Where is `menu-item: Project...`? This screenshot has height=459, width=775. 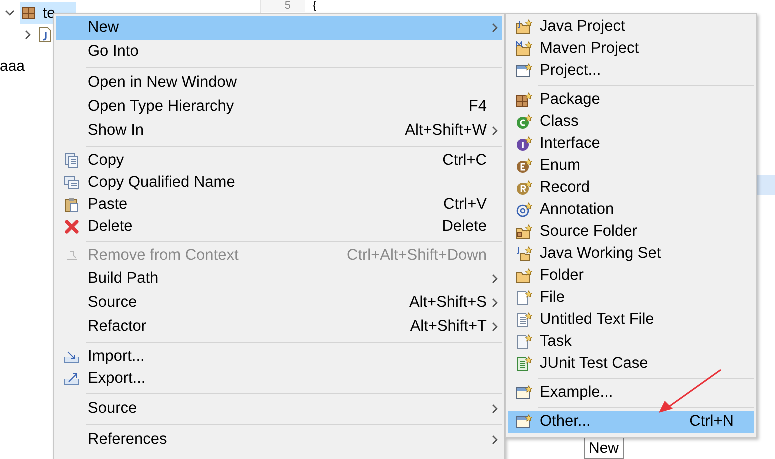 menu-item: Project... is located at coordinates (631, 71).